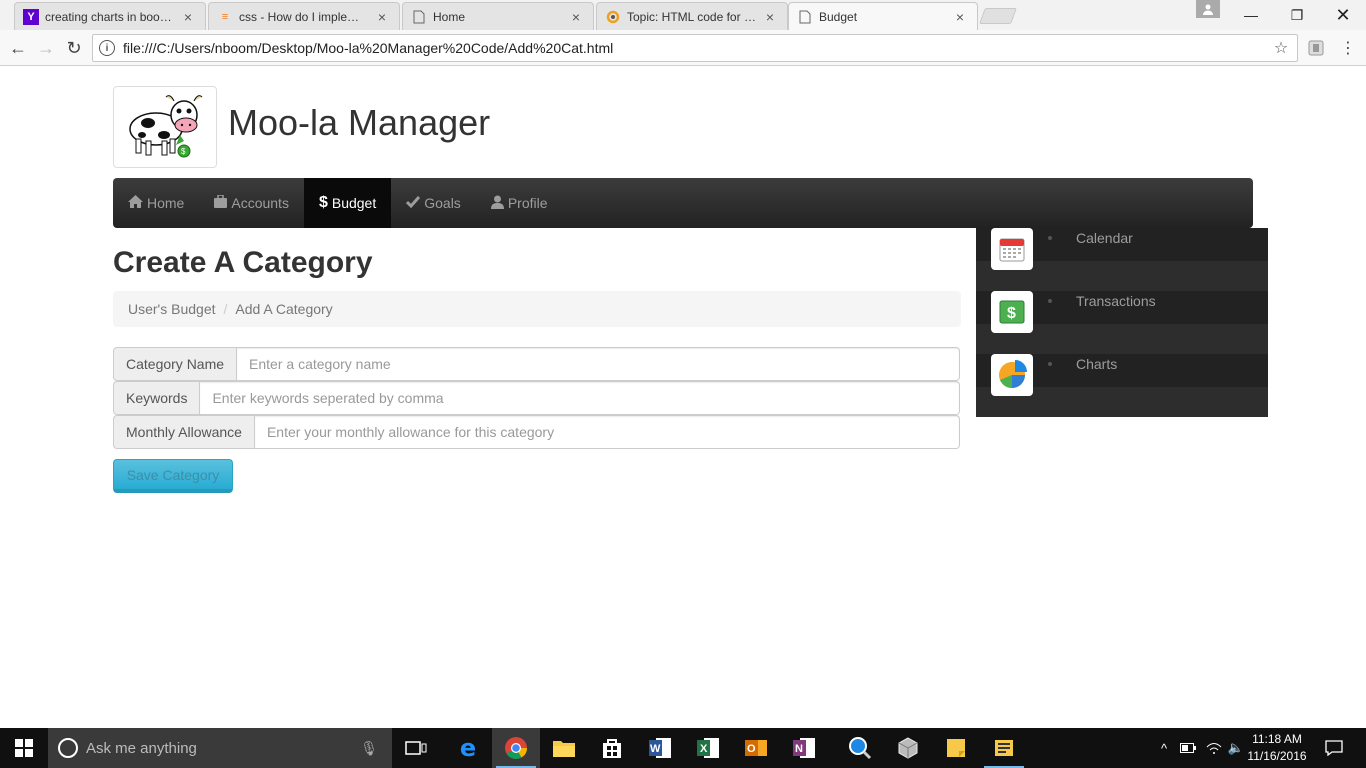 The width and height of the screenshot is (1366, 768). I want to click on keywords-input, so click(580, 398).